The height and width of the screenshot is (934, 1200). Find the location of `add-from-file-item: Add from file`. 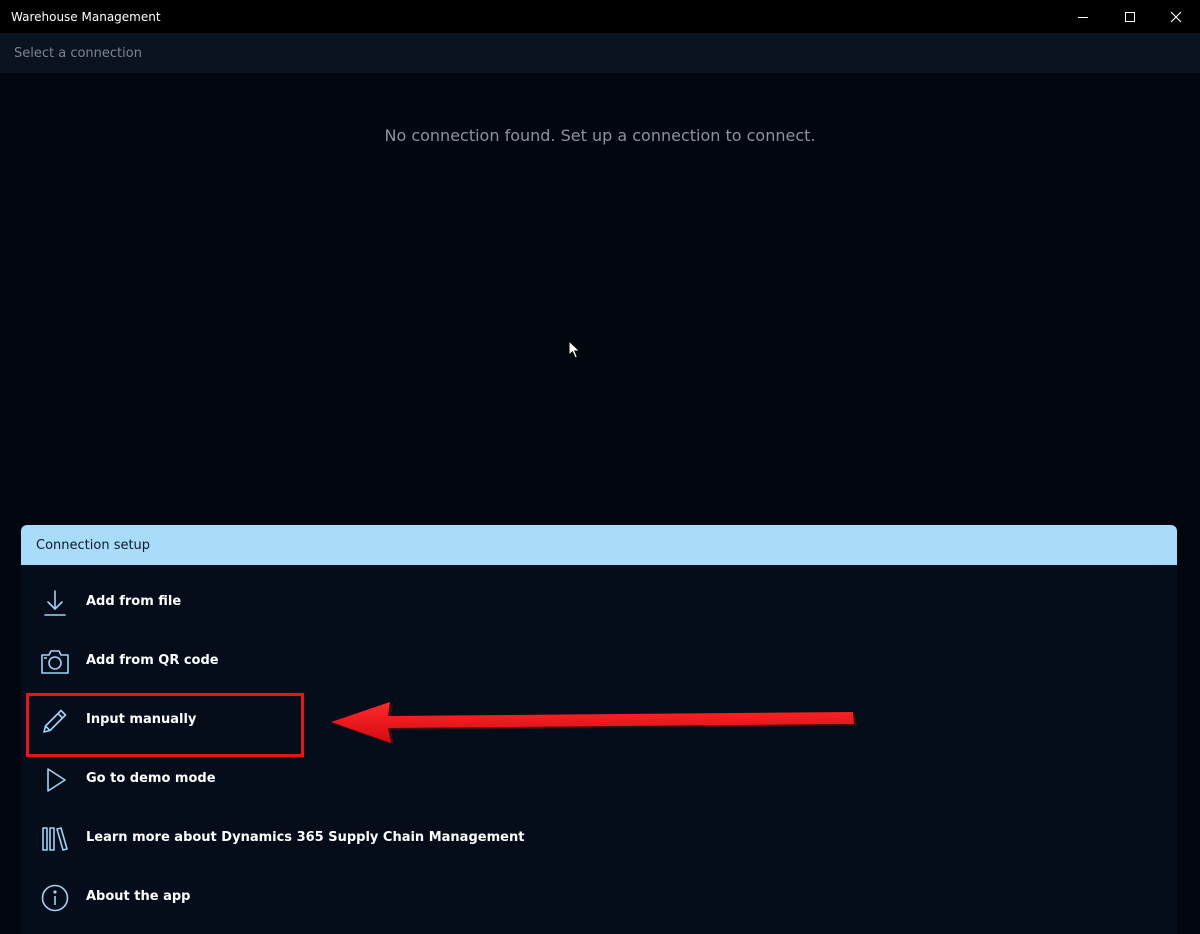

add-from-file-item: Add from file is located at coordinates (599, 602).